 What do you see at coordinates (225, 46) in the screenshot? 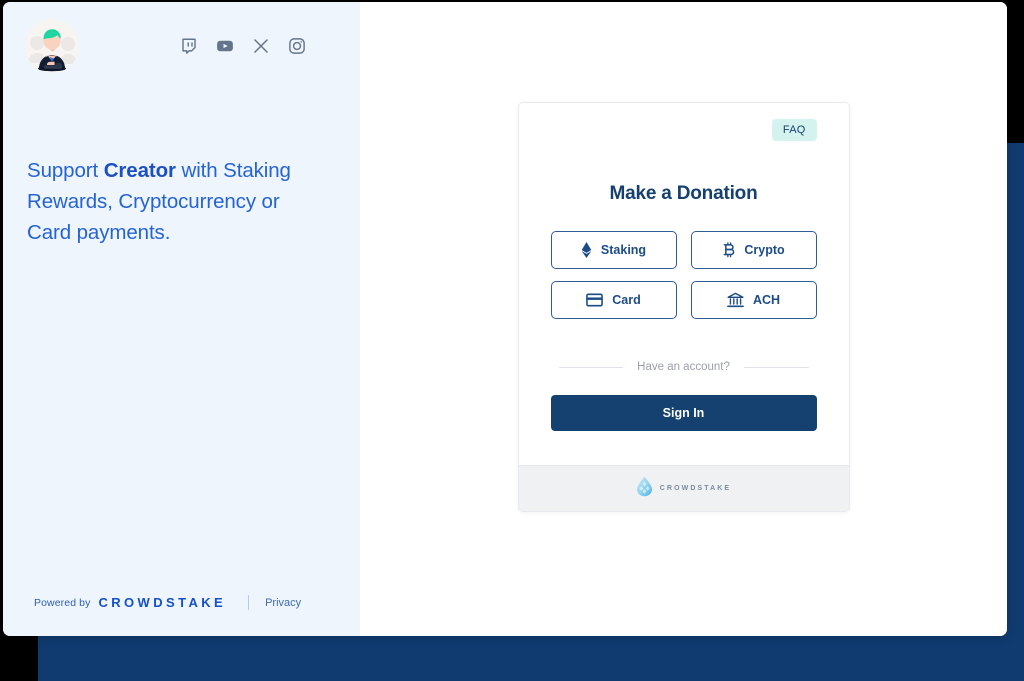
I see `youtube-icon` at bounding box center [225, 46].